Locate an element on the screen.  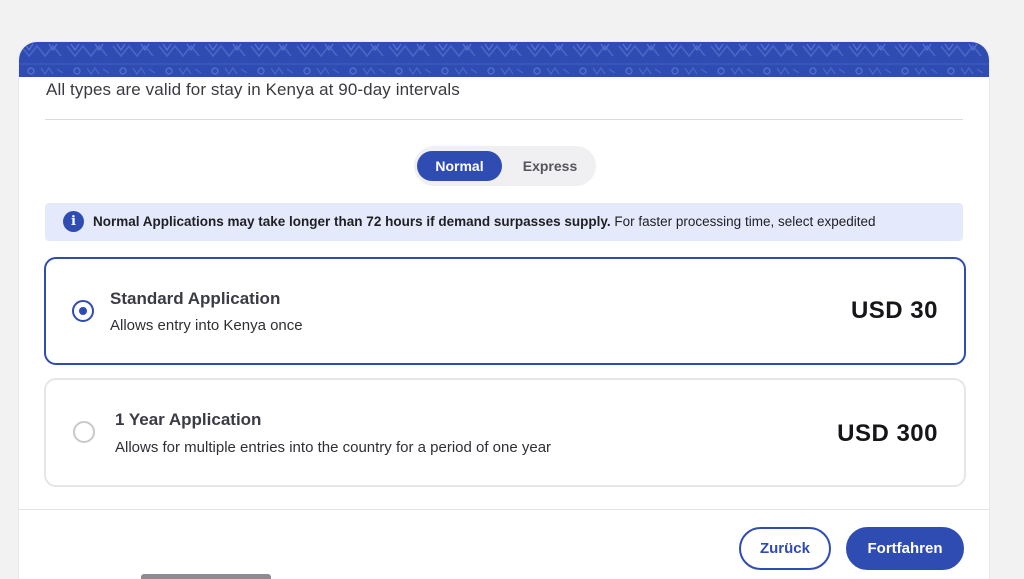
footer-divider is located at coordinates (504, 509).